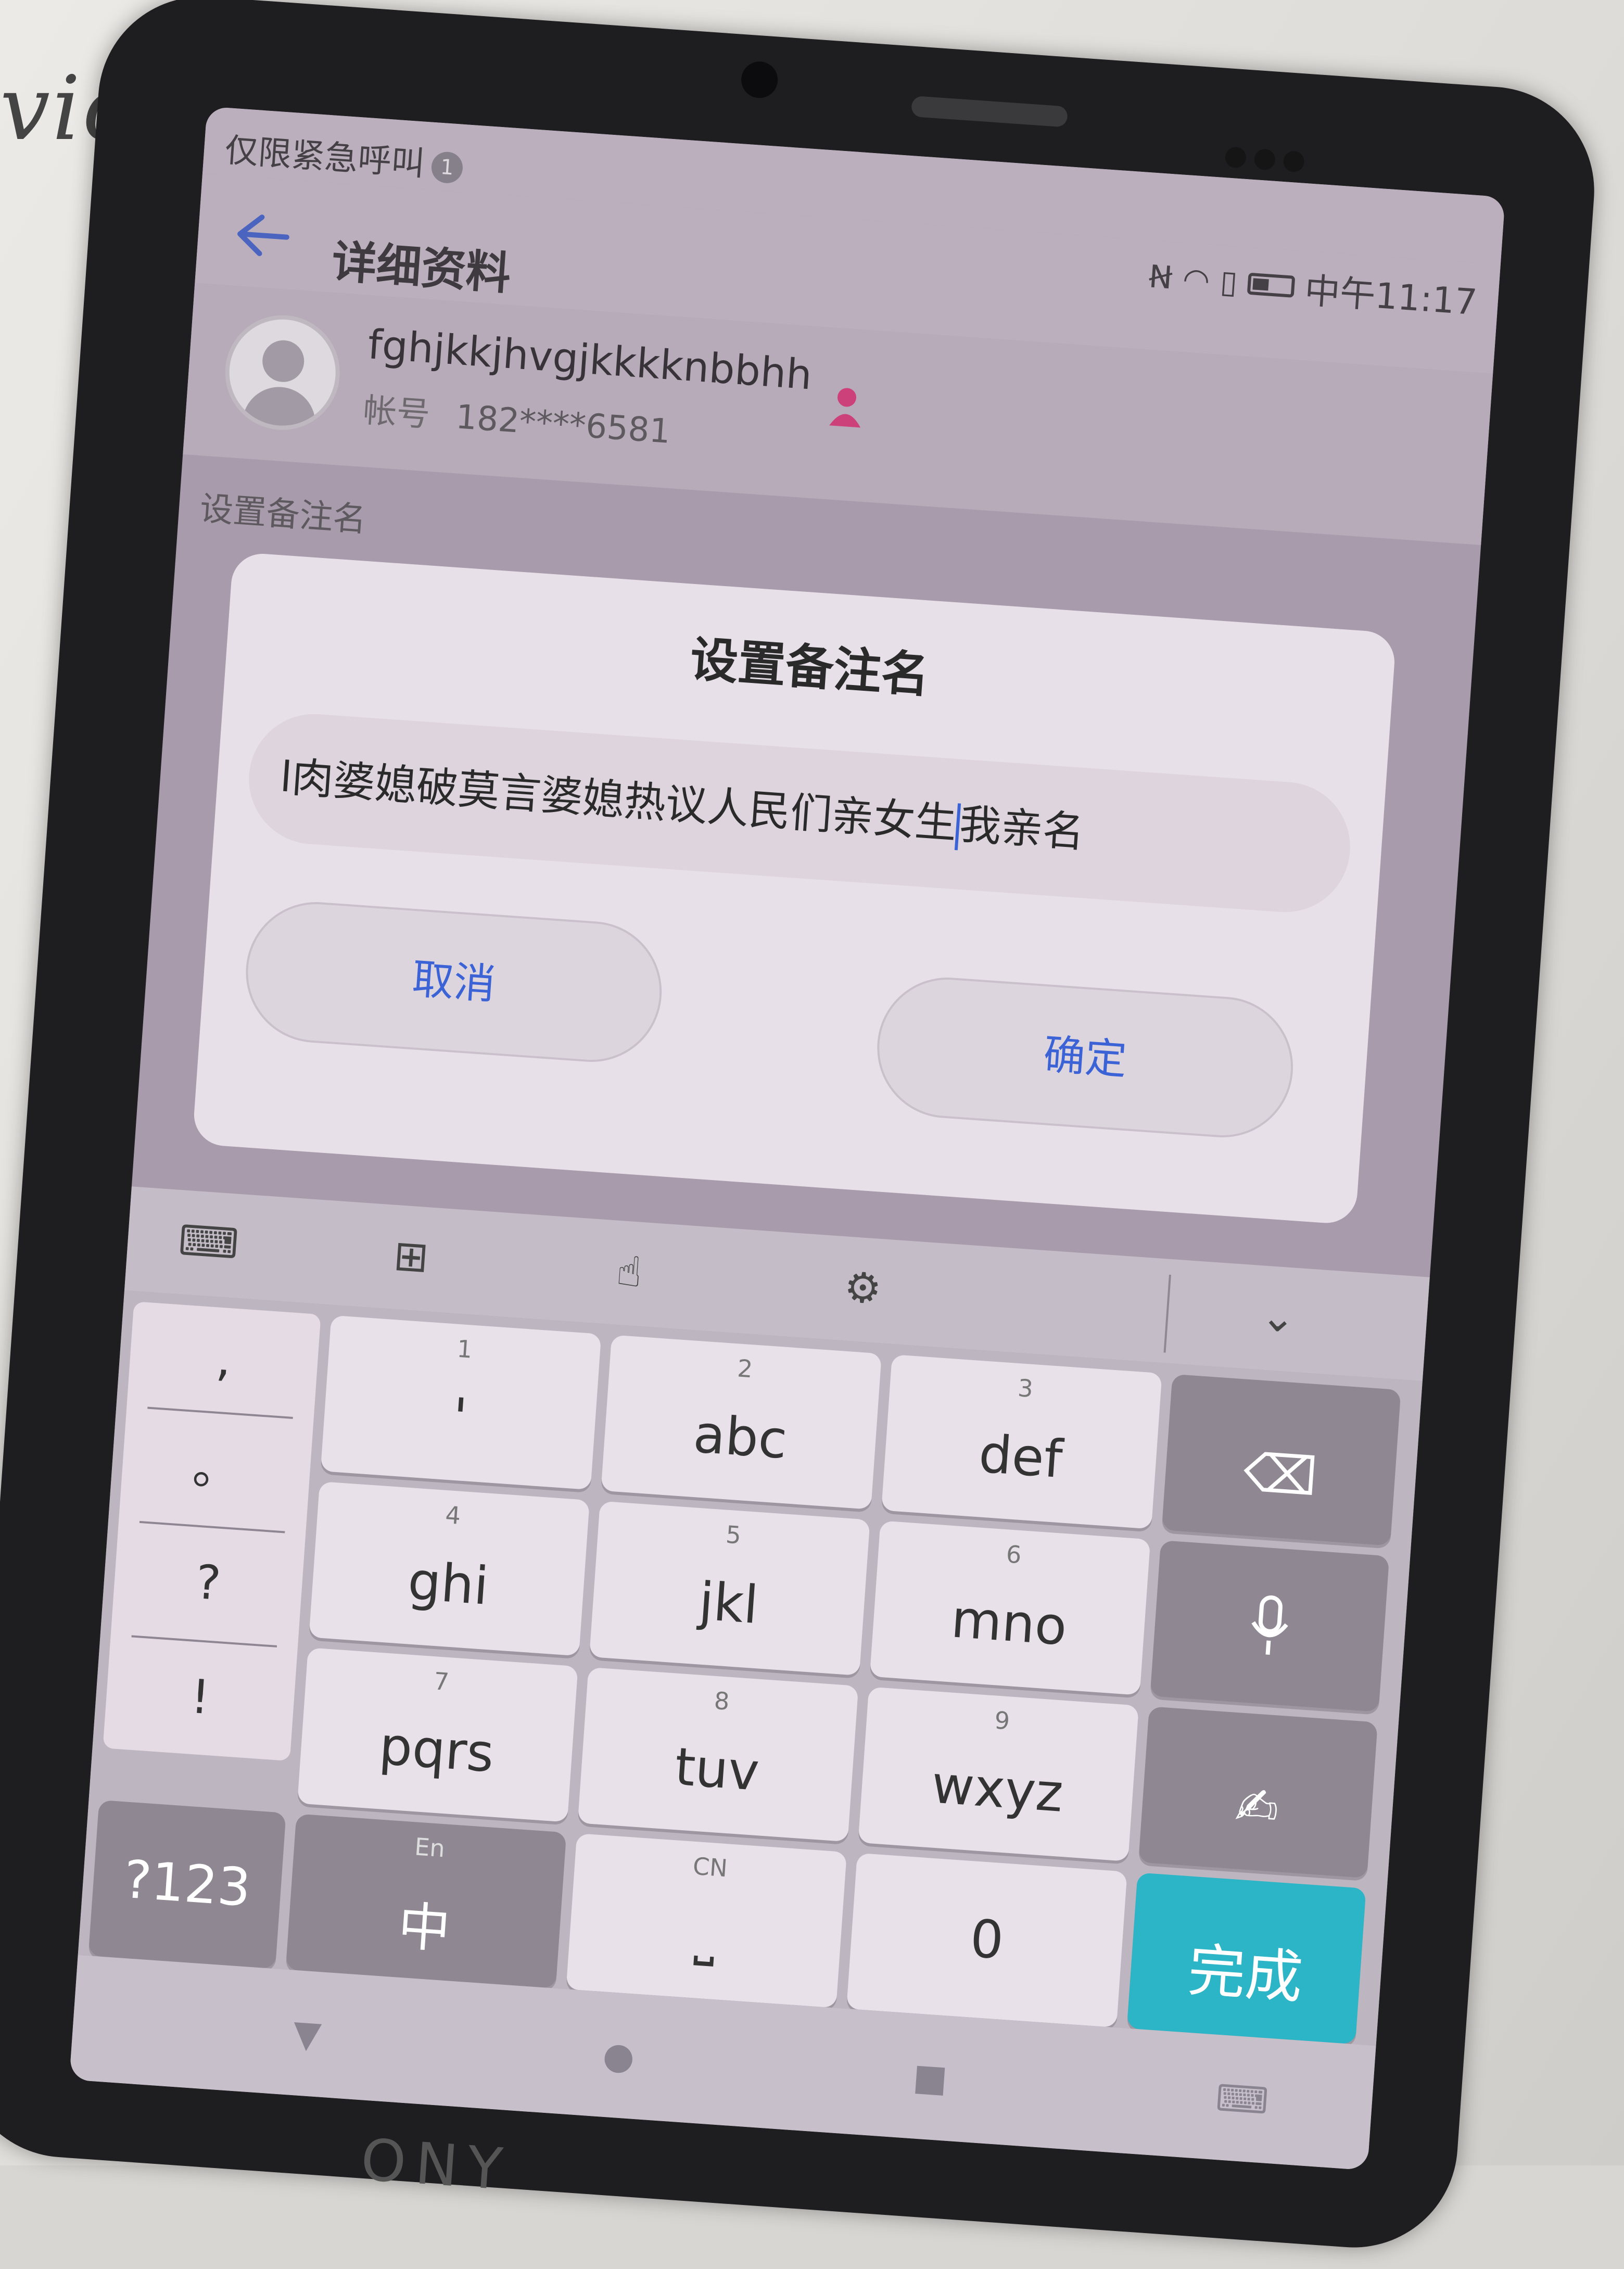 The image size is (1624, 2269). What do you see at coordinates (1010, 1607) in the screenshot?
I see `key-6: 6 mno` at bounding box center [1010, 1607].